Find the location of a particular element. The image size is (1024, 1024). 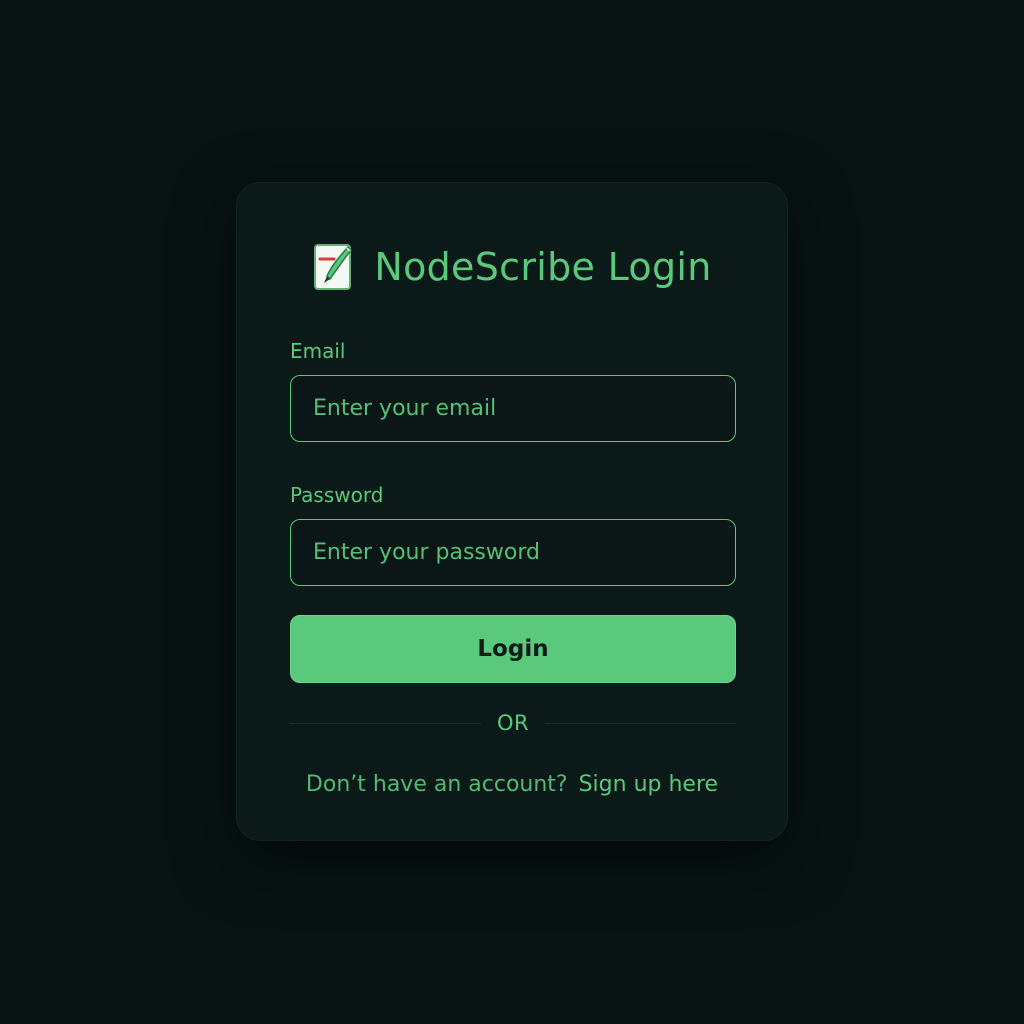

signup-prompt-row: Don’t have an account? Sign up here is located at coordinates (512, 784).